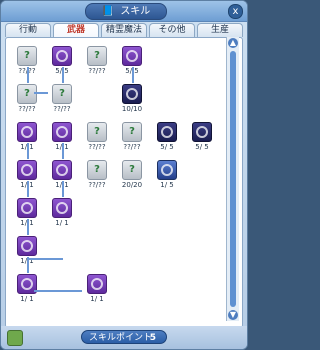 The width and height of the screenshot is (320, 350). What do you see at coordinates (235, 11) in the screenshot?
I see `close-button: x` at bounding box center [235, 11].